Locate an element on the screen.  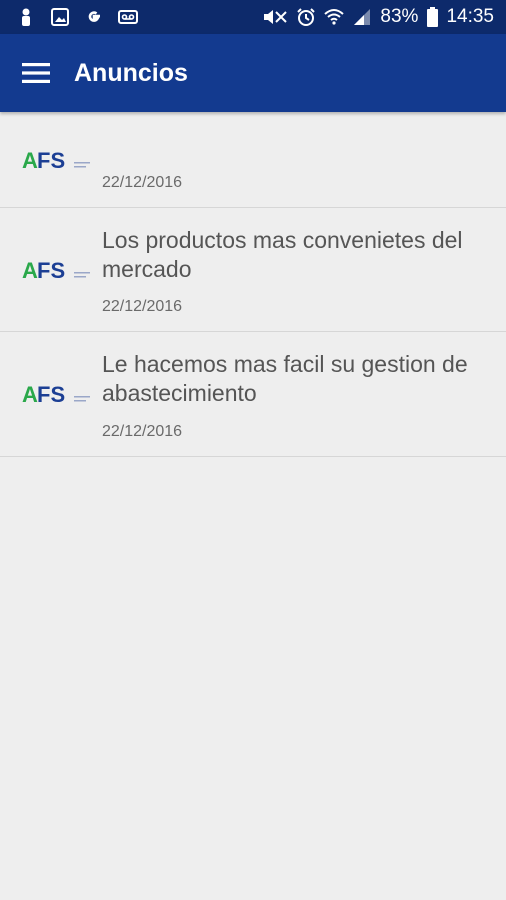
voicemail-icon is located at coordinates (128, 17).